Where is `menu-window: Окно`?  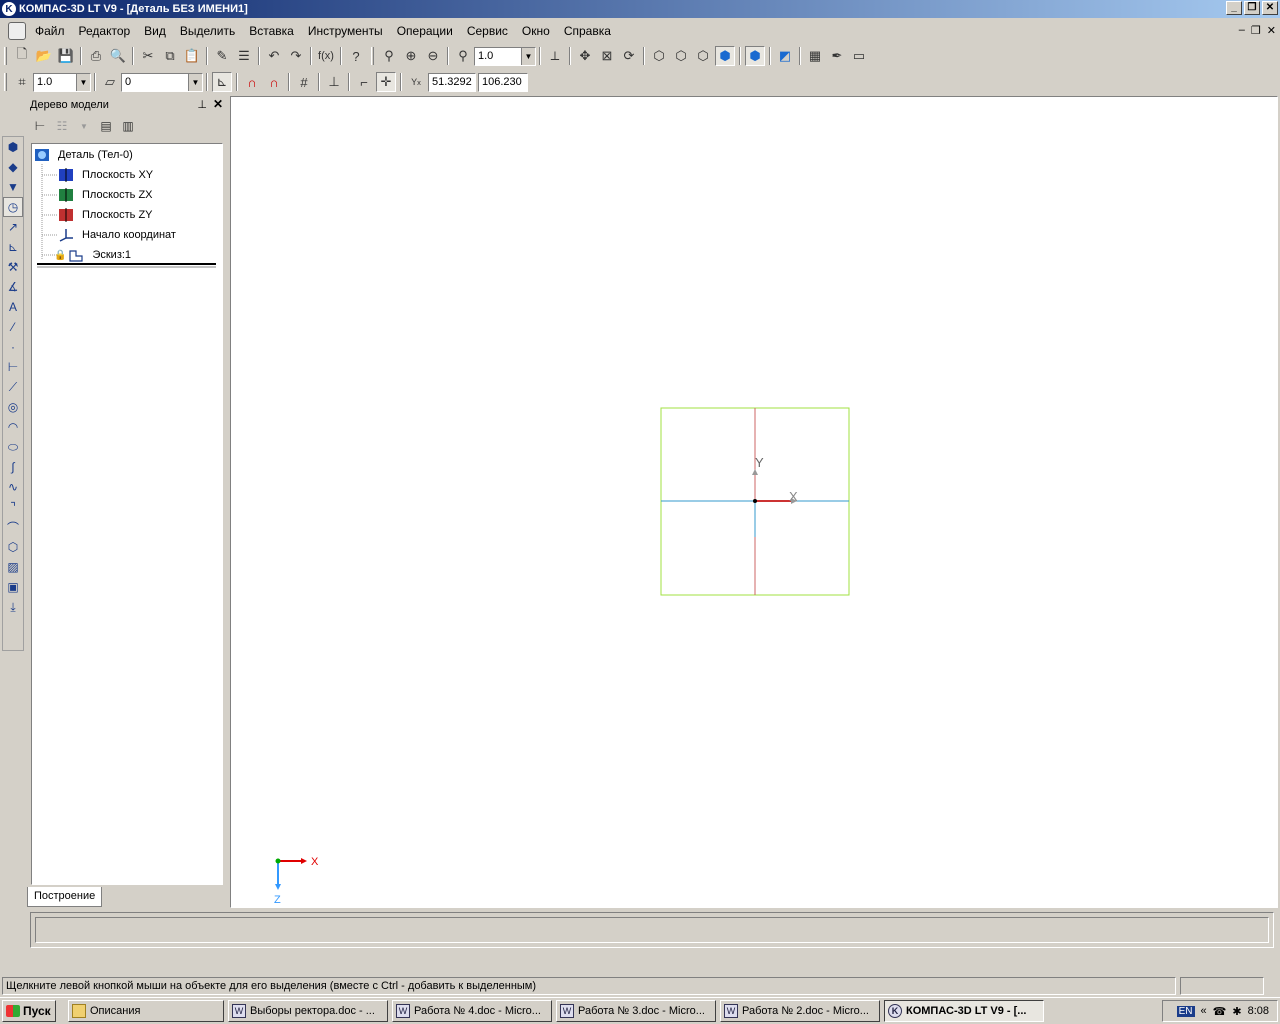 menu-window: Окно is located at coordinates (536, 31).